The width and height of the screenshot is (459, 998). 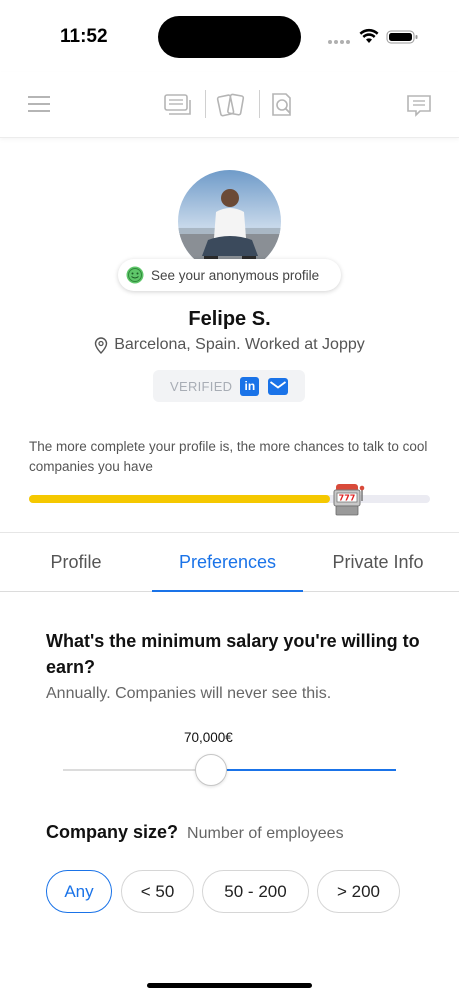 I want to click on location-text: Barcelona, Spain. Worked at Joppy, so click(x=239, y=344).